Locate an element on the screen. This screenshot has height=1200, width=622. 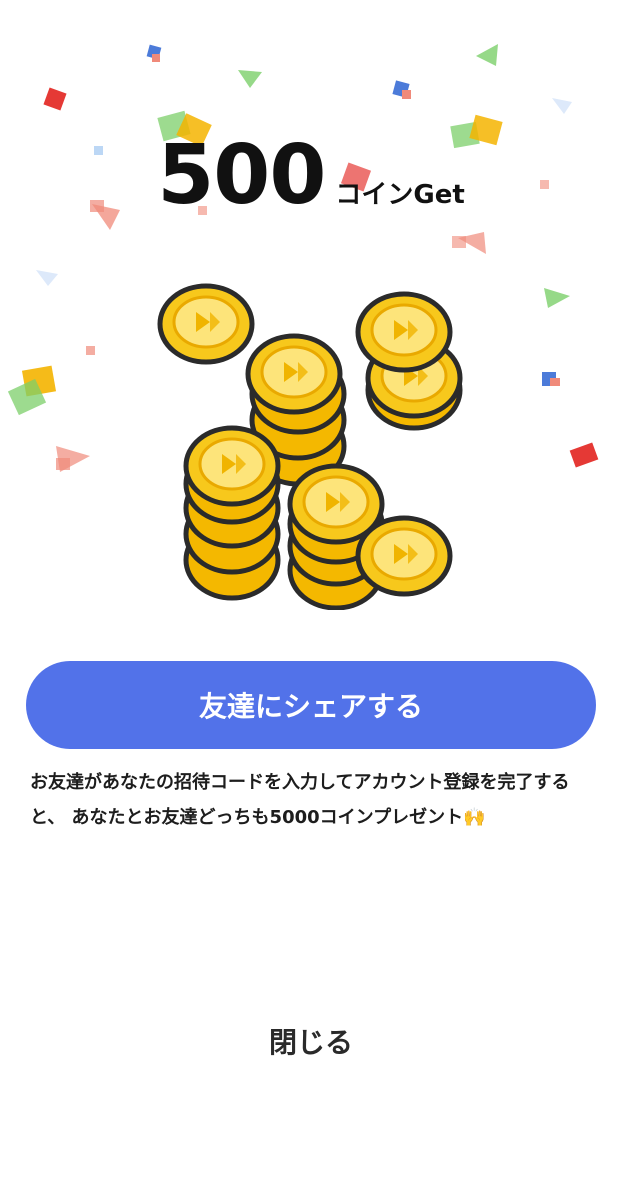
reward-title: 500 コインGet is located at coordinates (311, 175).